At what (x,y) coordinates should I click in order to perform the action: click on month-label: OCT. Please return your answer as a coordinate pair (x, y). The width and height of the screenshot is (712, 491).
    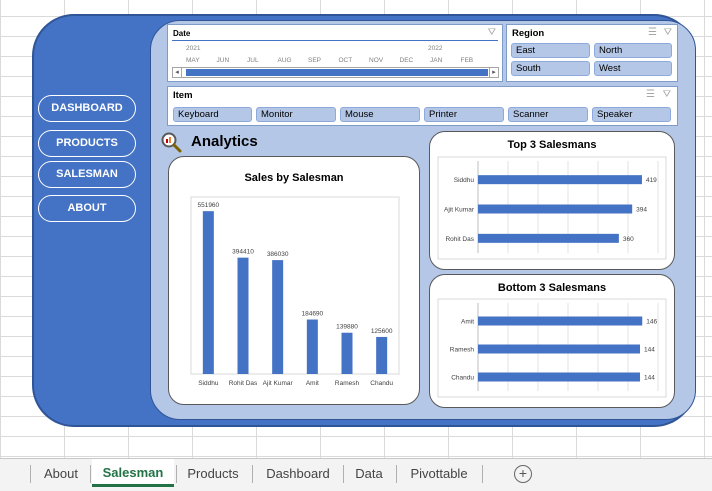
    Looking at the image, I should click on (346, 60).